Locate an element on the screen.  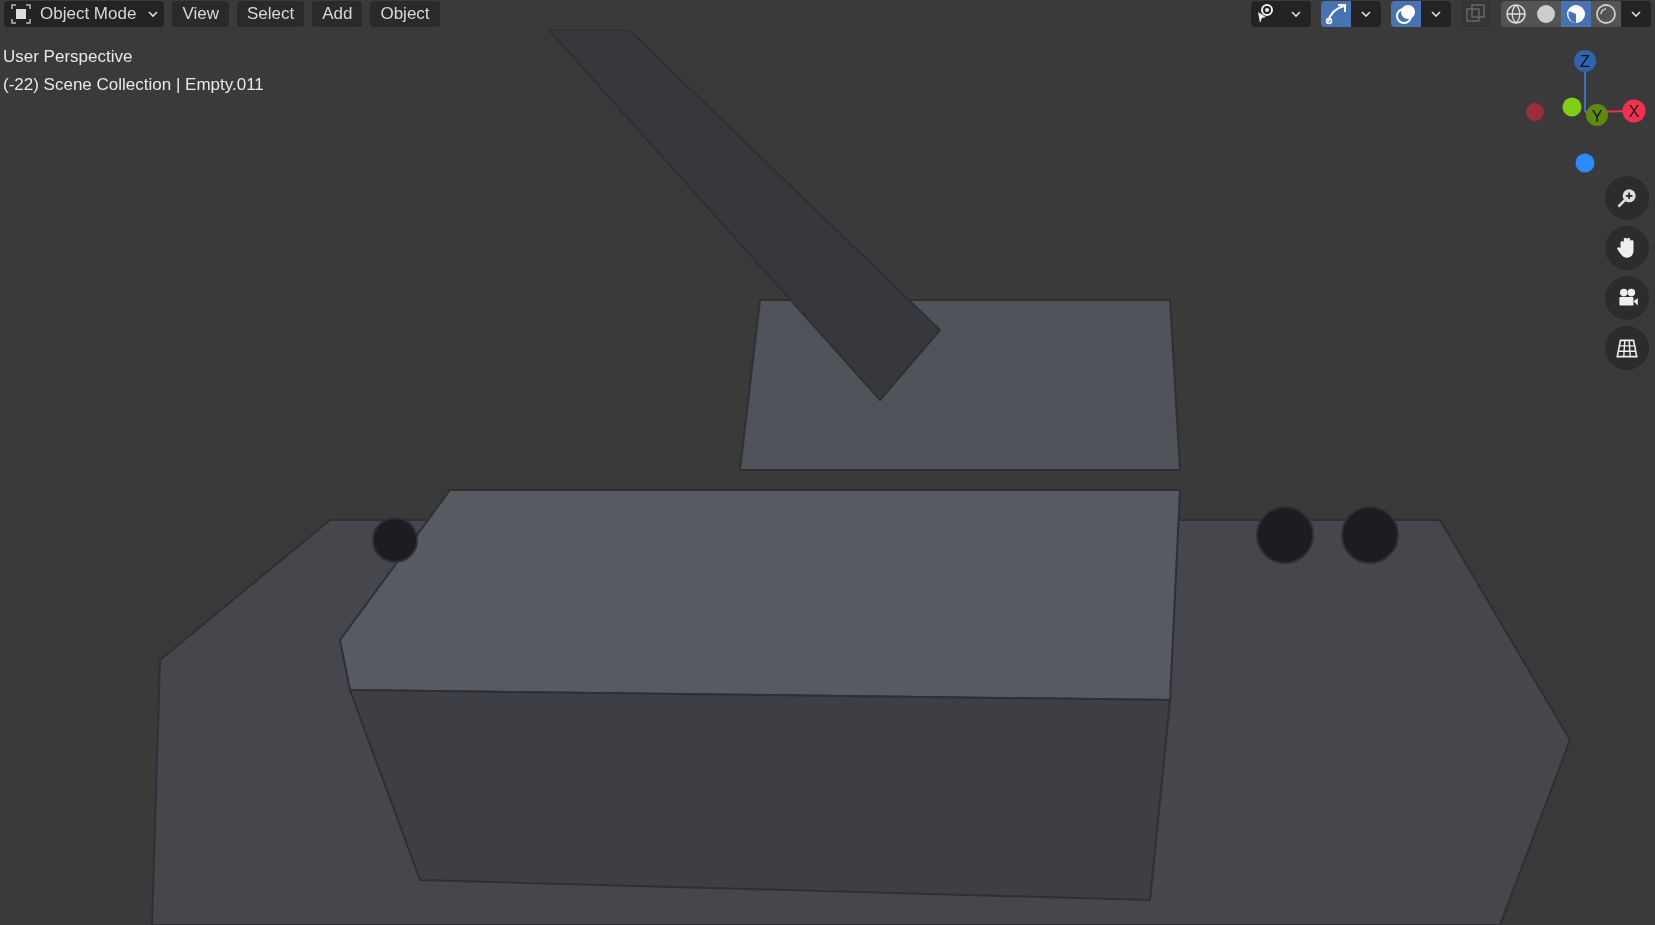
wireframe-sphere-icon is located at coordinates (1516, 14).